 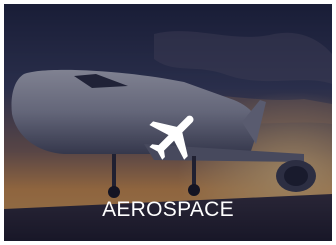 I want to click on card-label: AEROSPACE, so click(x=168, y=209).